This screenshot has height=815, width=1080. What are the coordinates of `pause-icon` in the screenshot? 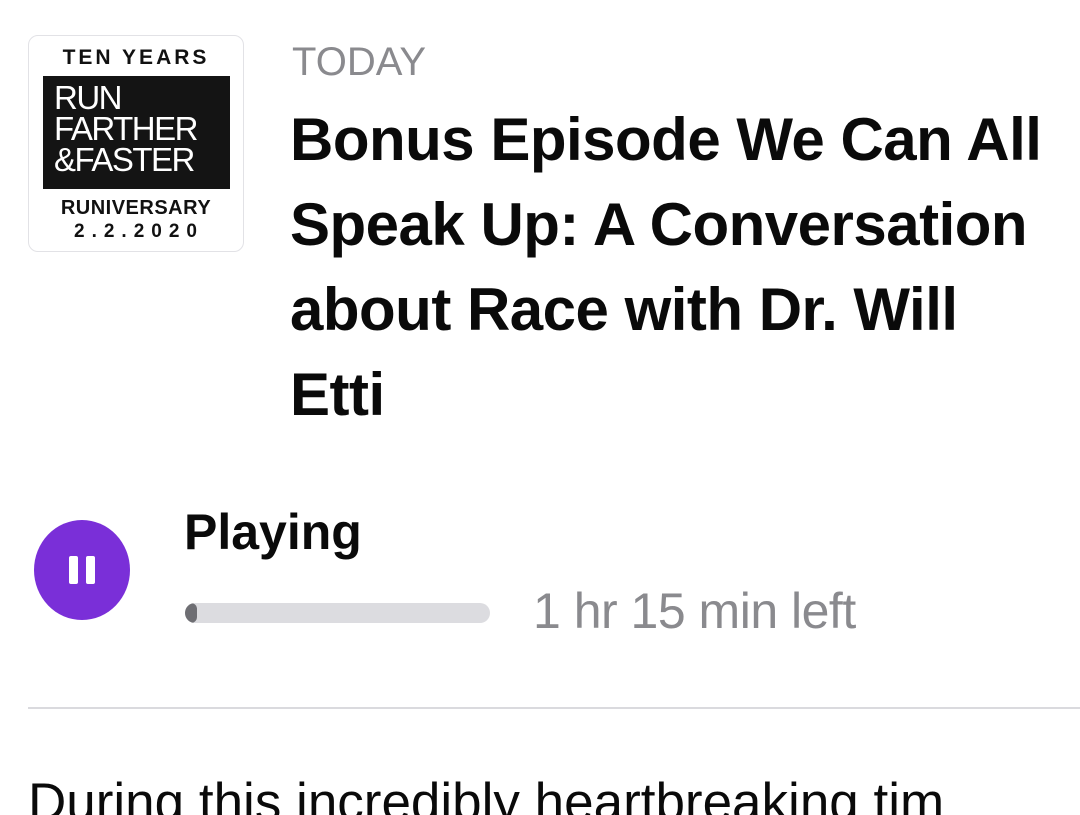 It's located at (82, 570).